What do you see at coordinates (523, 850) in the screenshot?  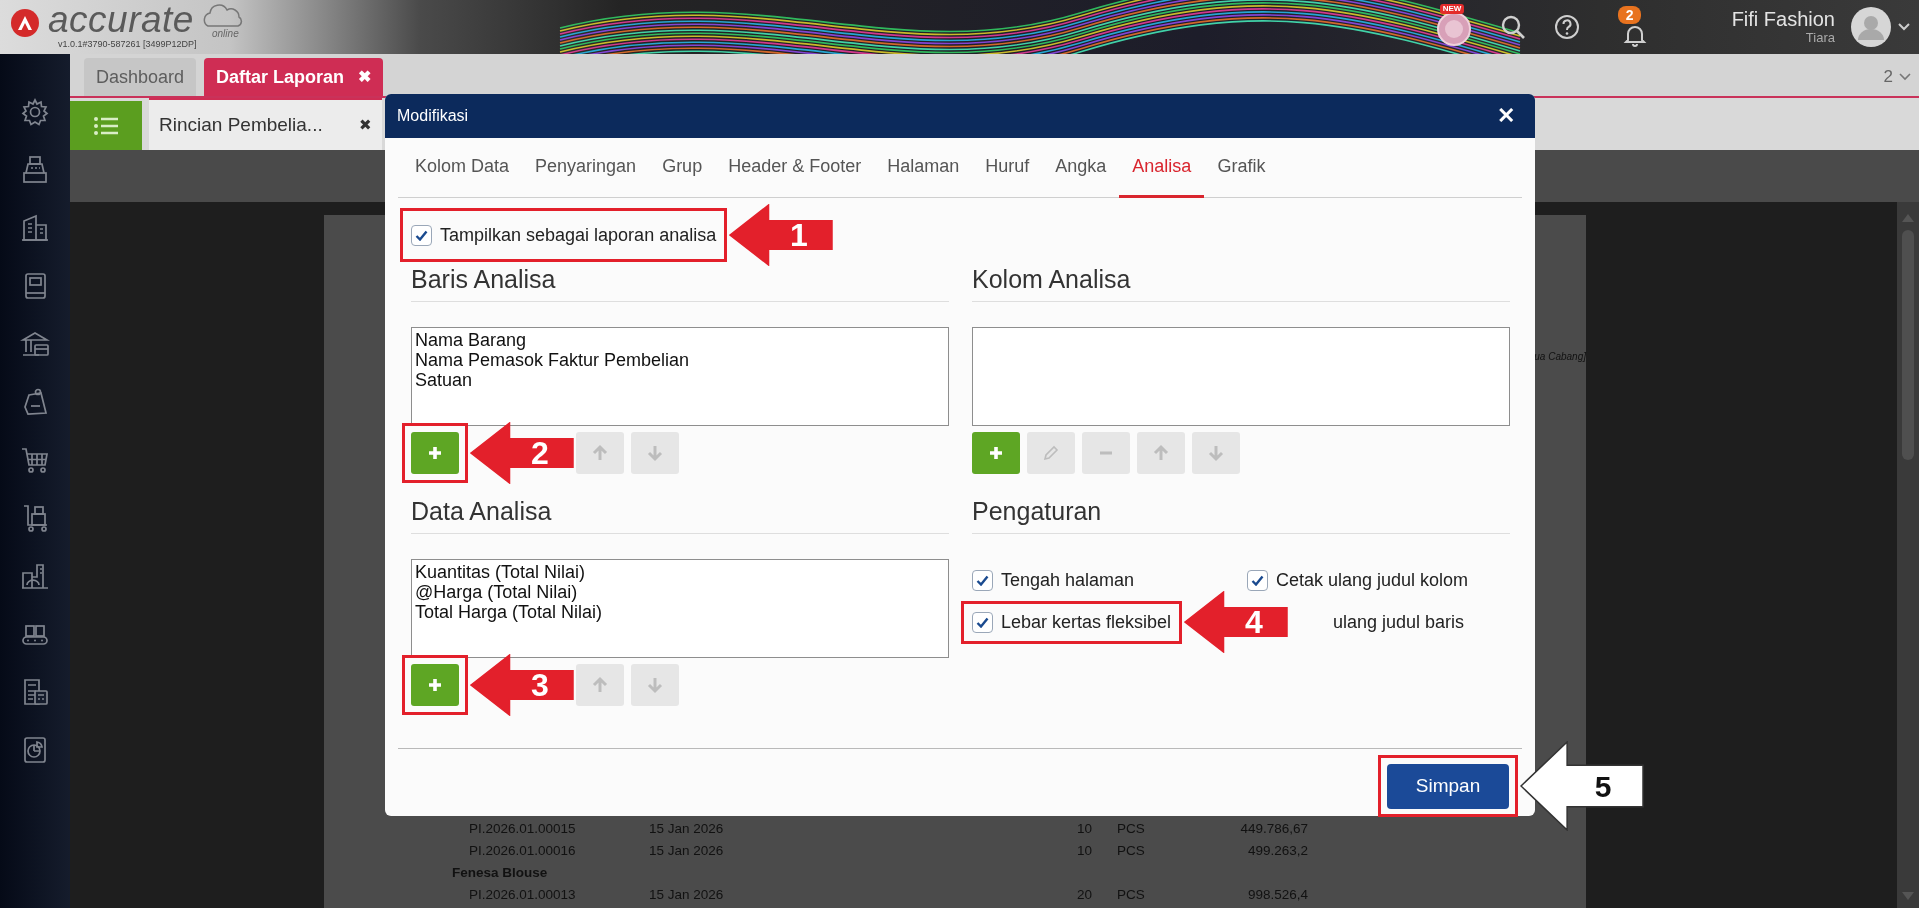 I see `table-cell-text: PI.2026.01.00016` at bounding box center [523, 850].